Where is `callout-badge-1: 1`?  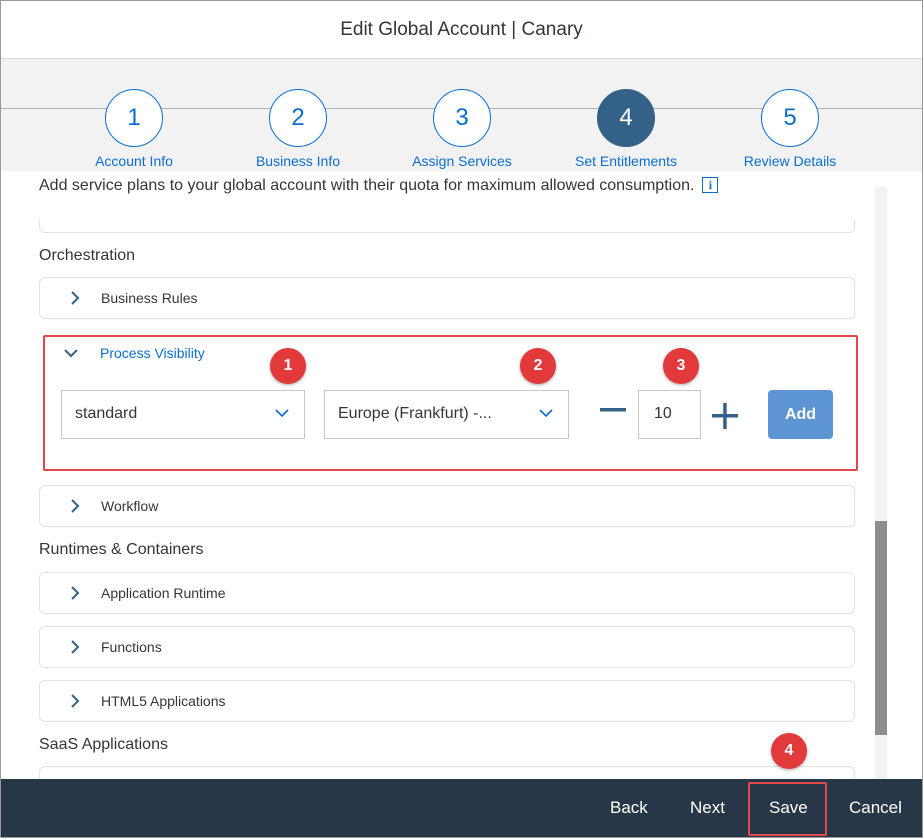 callout-badge-1: 1 is located at coordinates (288, 366).